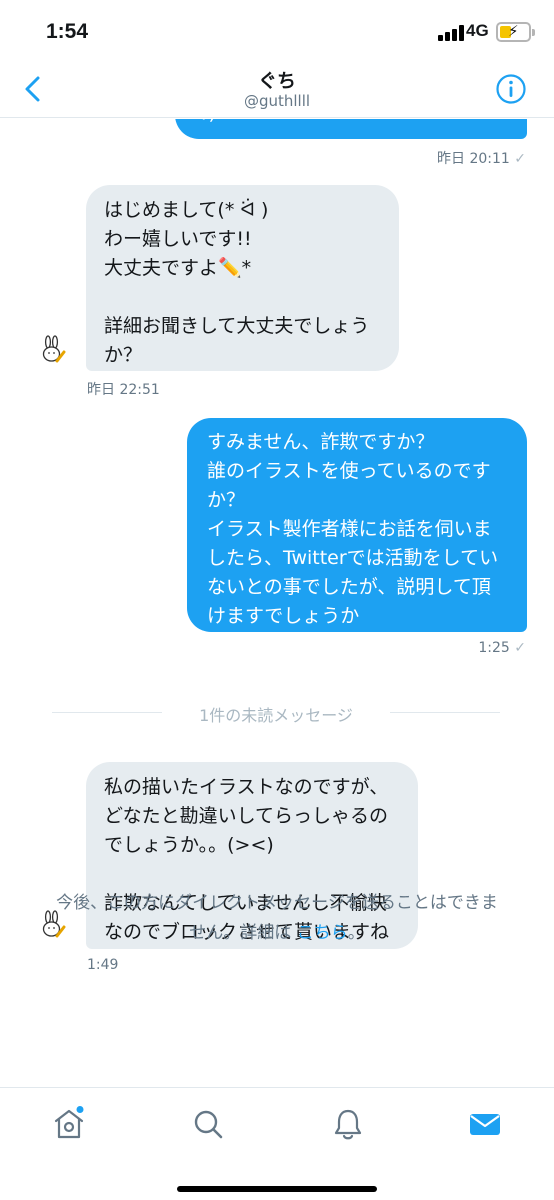  Describe the element at coordinates (277, 903) in the screenshot. I see `notice-line: 今後、この方にダイレクトメッセージを送ることはできま` at that location.